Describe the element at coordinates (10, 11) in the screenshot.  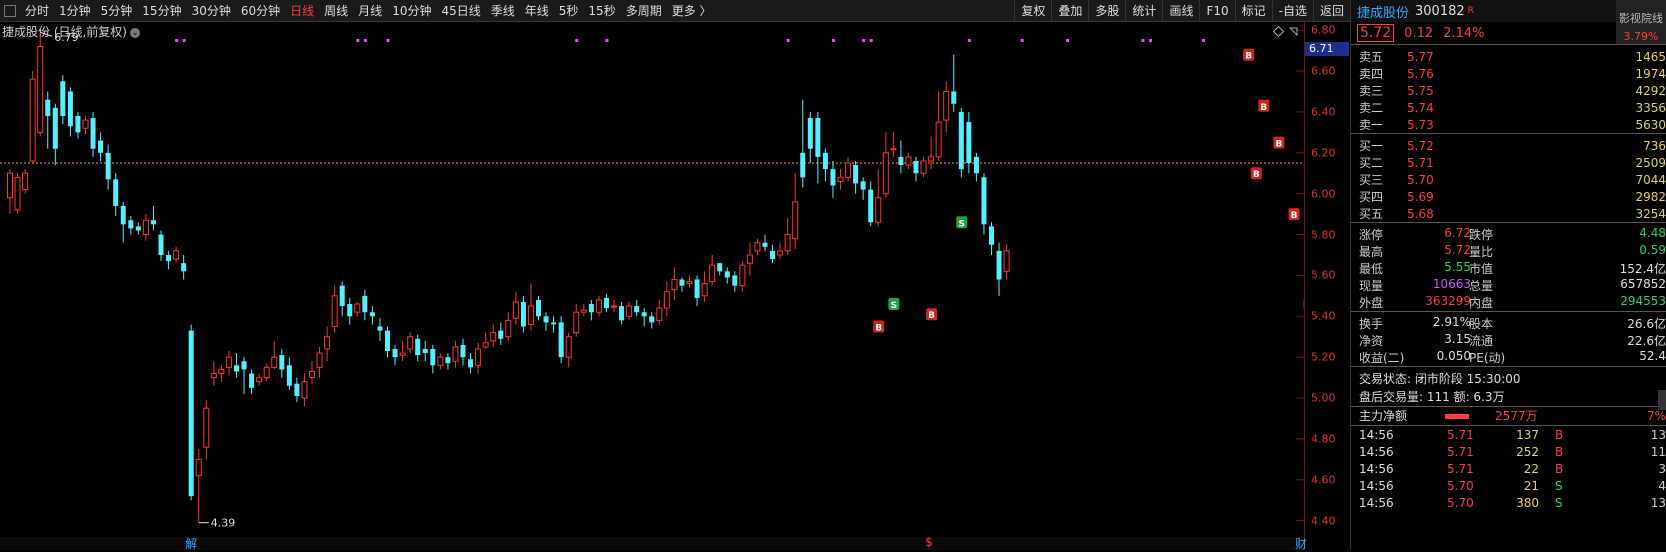
I see `menu-icon` at that location.